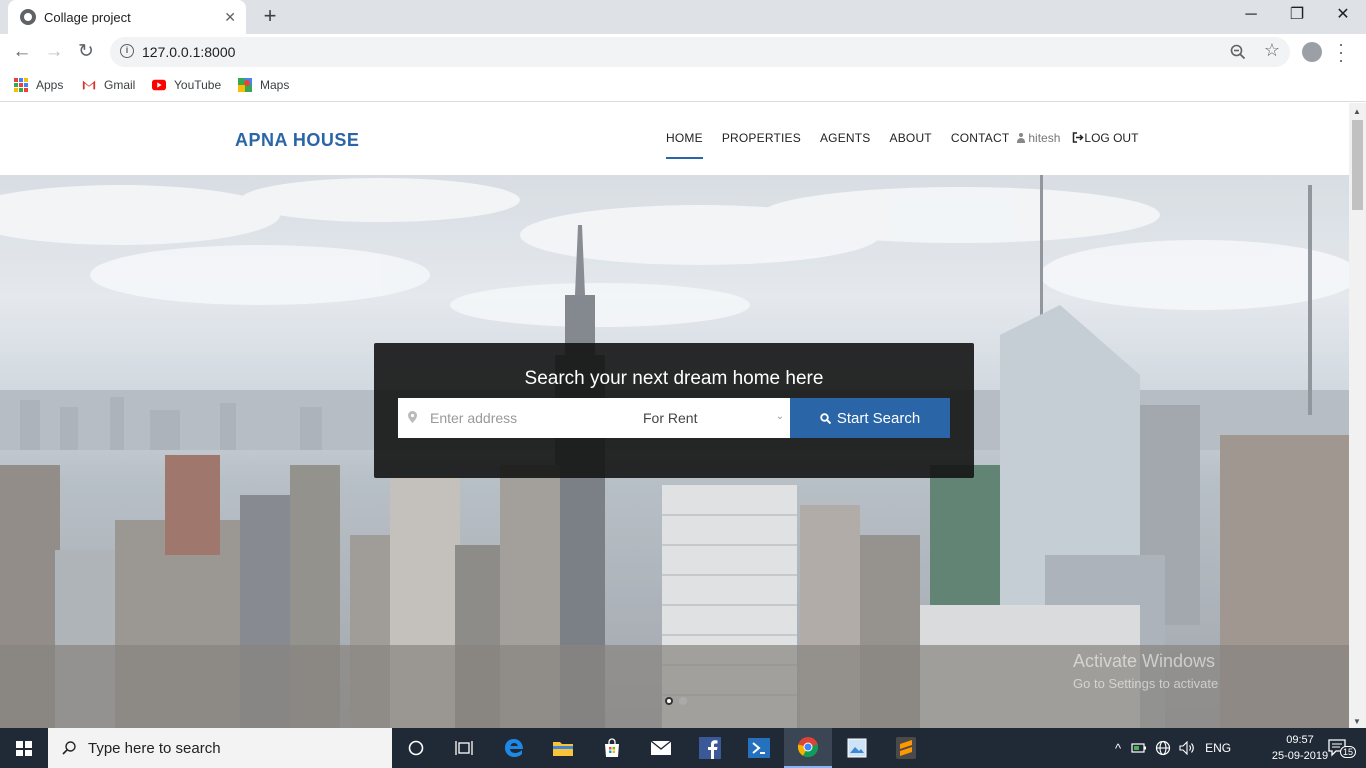  I want to click on action-center-button: 15, so click(1338, 748).